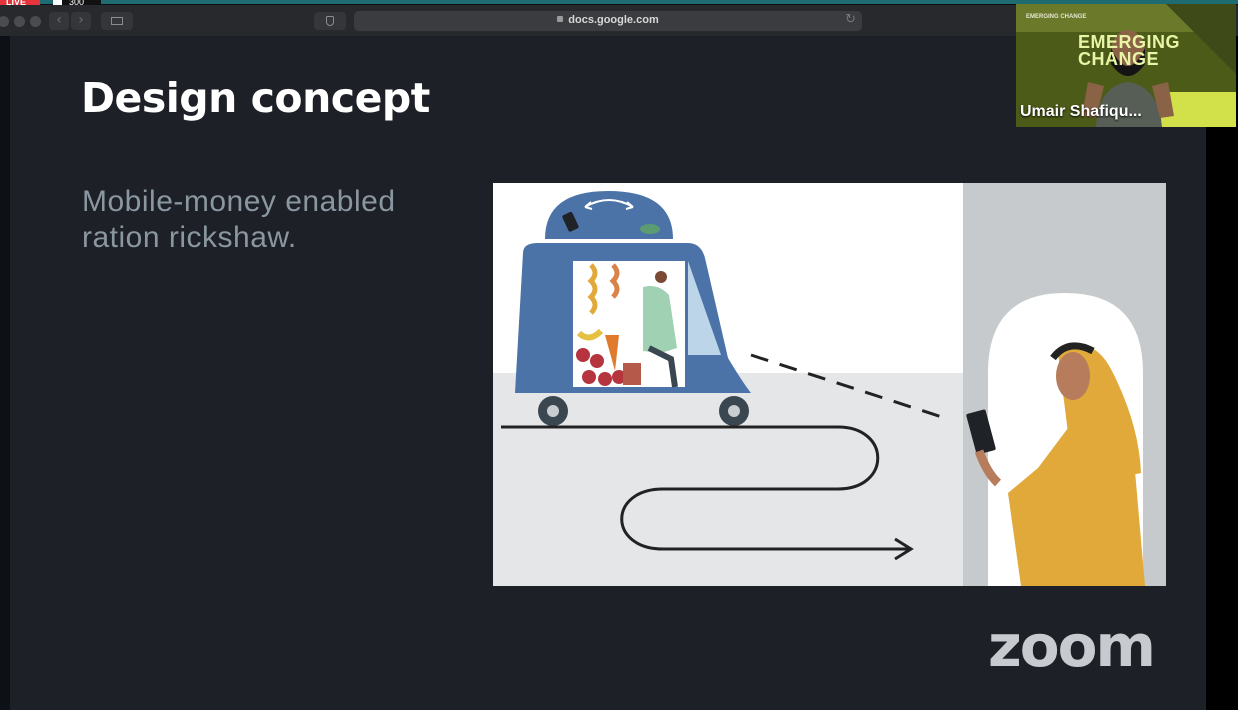 Image resolution: width=1238 pixels, height=710 pixels. Describe the element at coordinates (1056, 17) in the screenshot. I see `video-background-caption: EMERGING CHANGE` at that location.